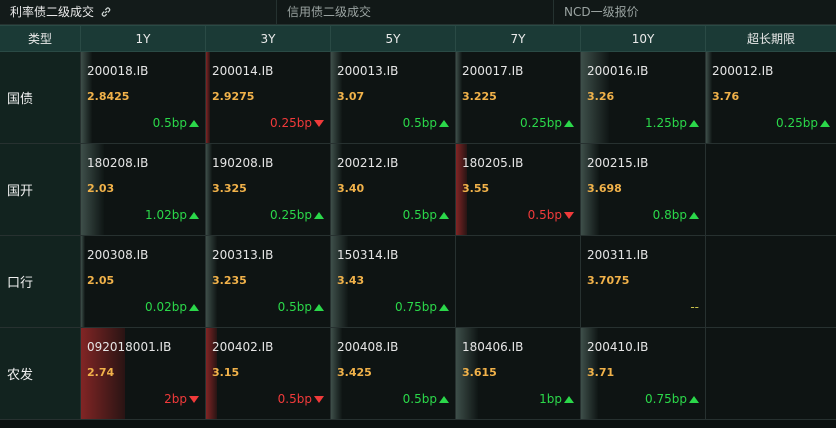 This screenshot has width=836, height=428. What do you see at coordinates (367, 71) in the screenshot?
I see `bond-code: 200013.IB` at bounding box center [367, 71].